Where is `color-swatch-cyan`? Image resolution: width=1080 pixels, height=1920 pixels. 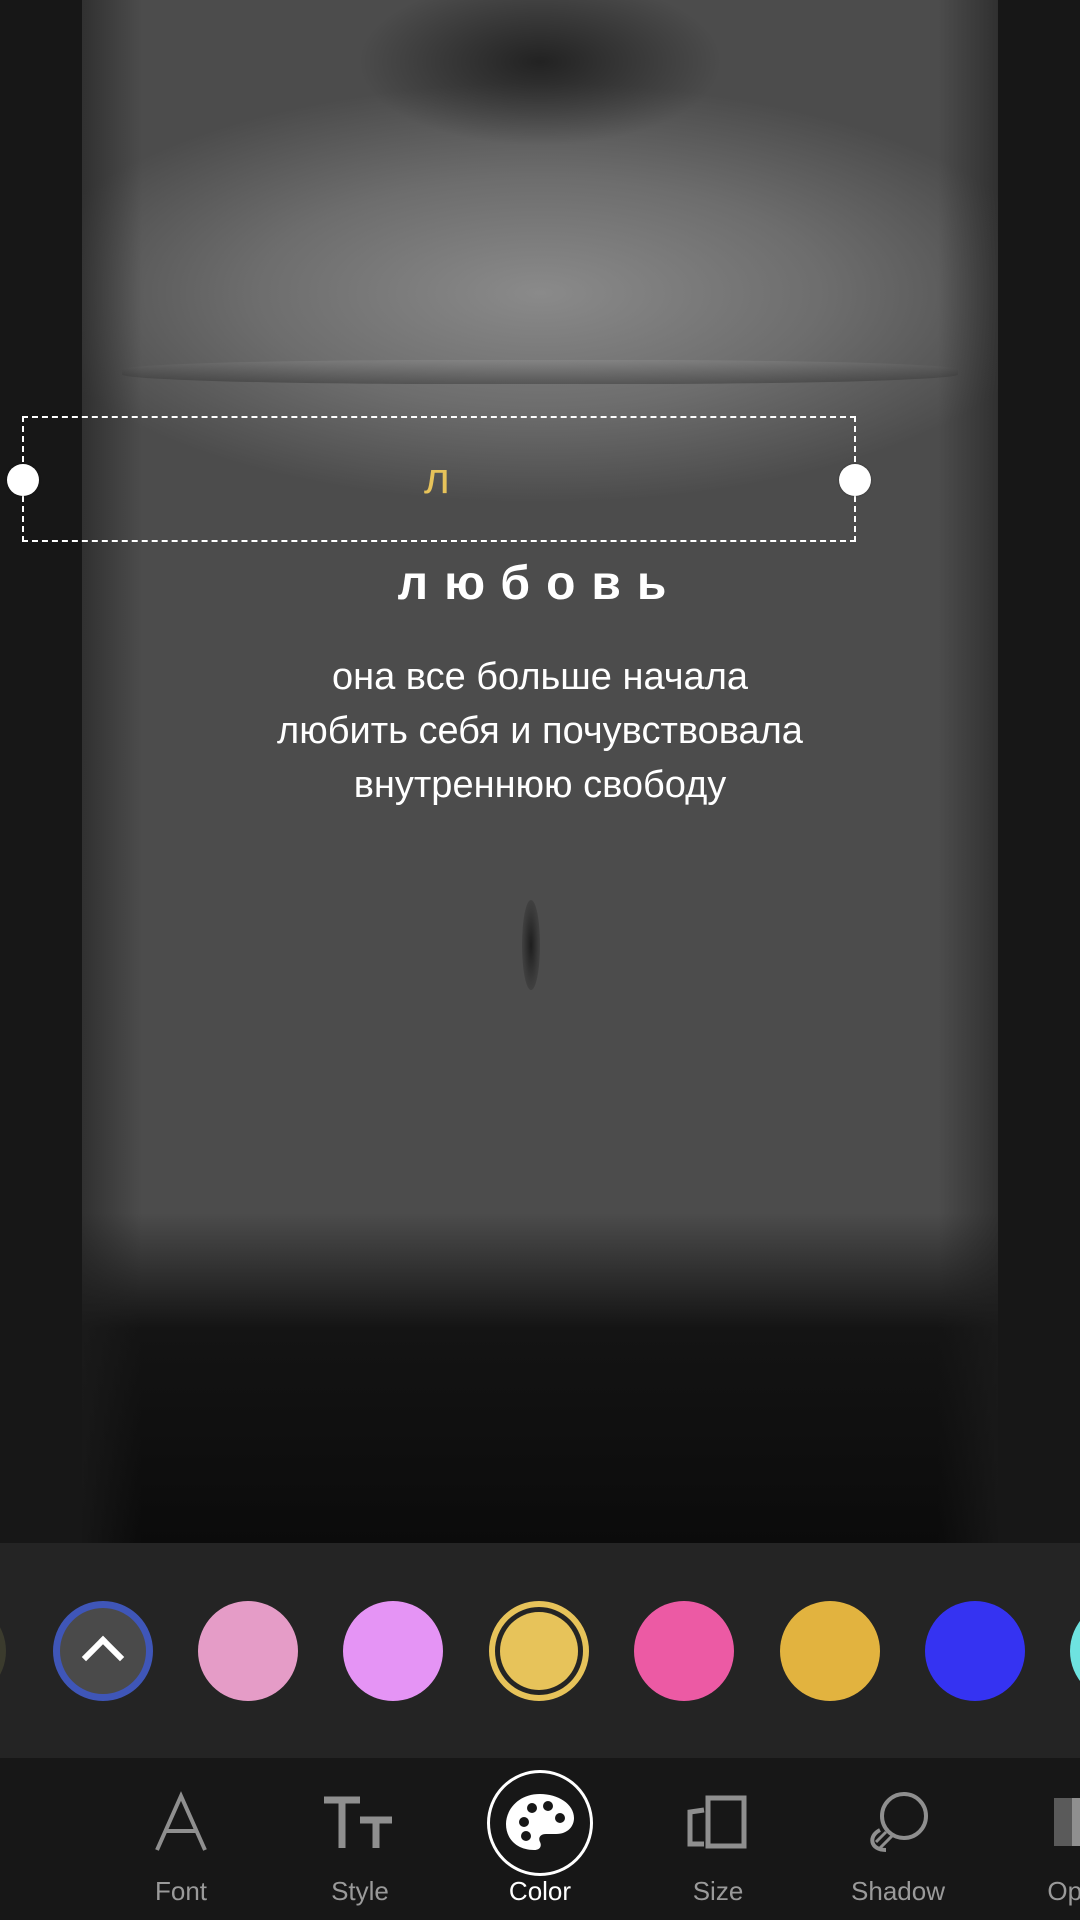
color-swatch-cyan is located at coordinates (1075, 1651).